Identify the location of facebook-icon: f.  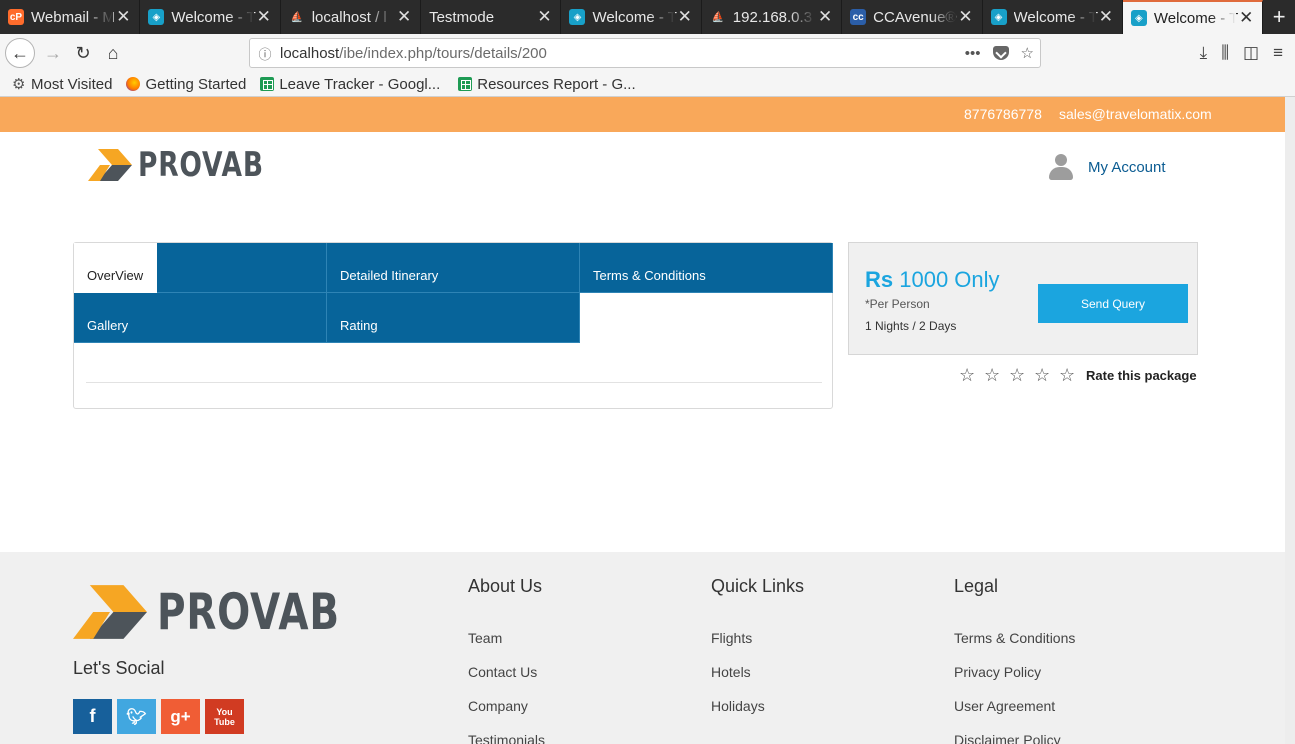
(92, 716).